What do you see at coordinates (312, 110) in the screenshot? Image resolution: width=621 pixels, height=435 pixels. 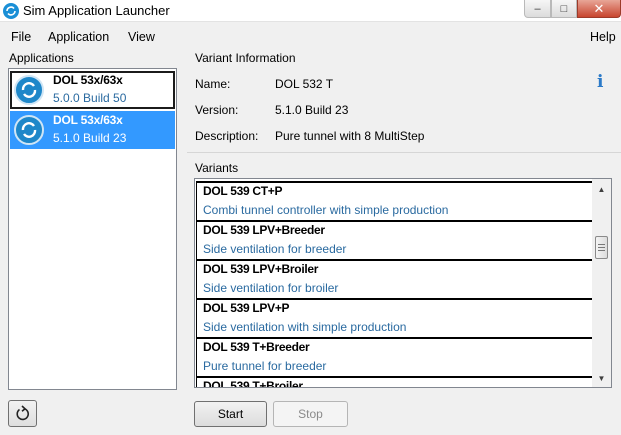 I see `version-value: 5.1.0 Build 23` at bounding box center [312, 110].